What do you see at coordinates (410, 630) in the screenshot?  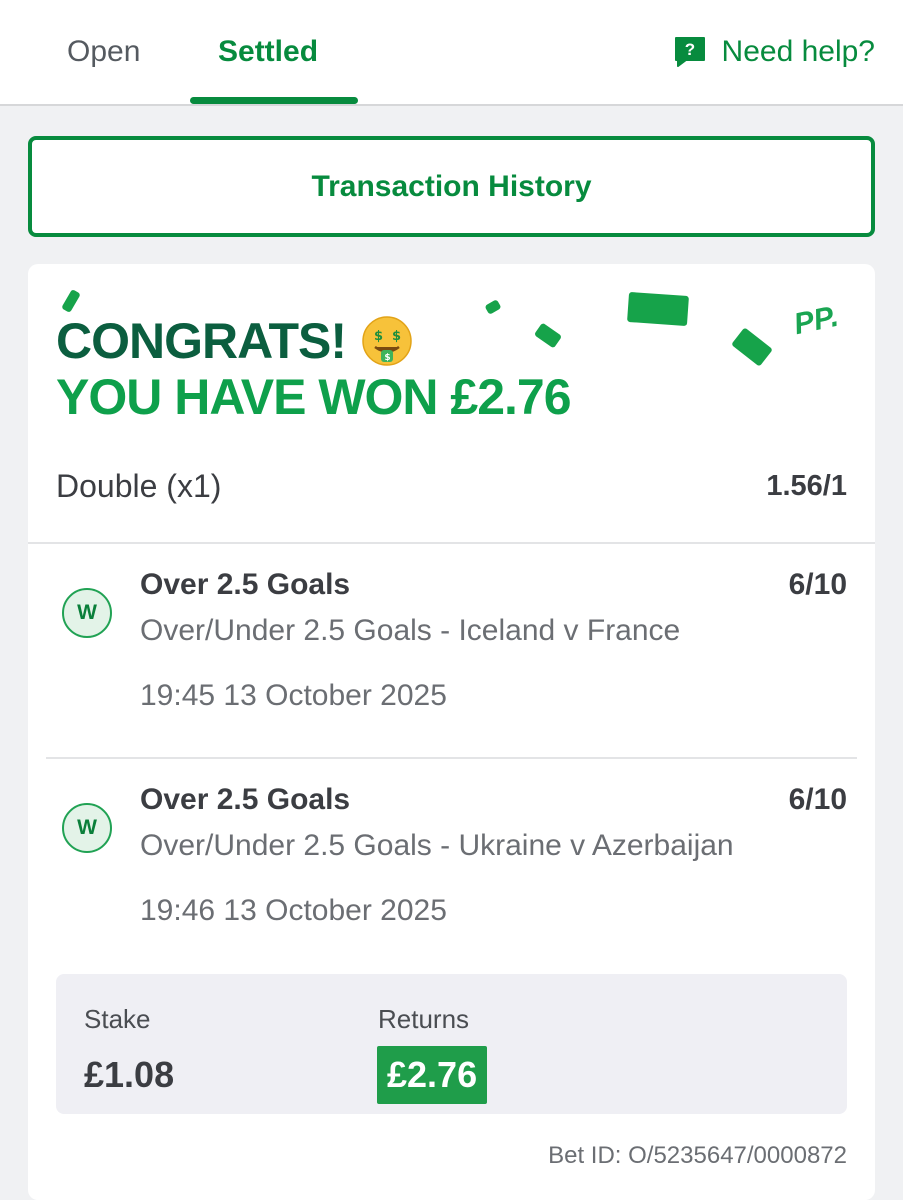 I see `leg-market: Over/Under 2.5 Goals - Iceland v France` at bounding box center [410, 630].